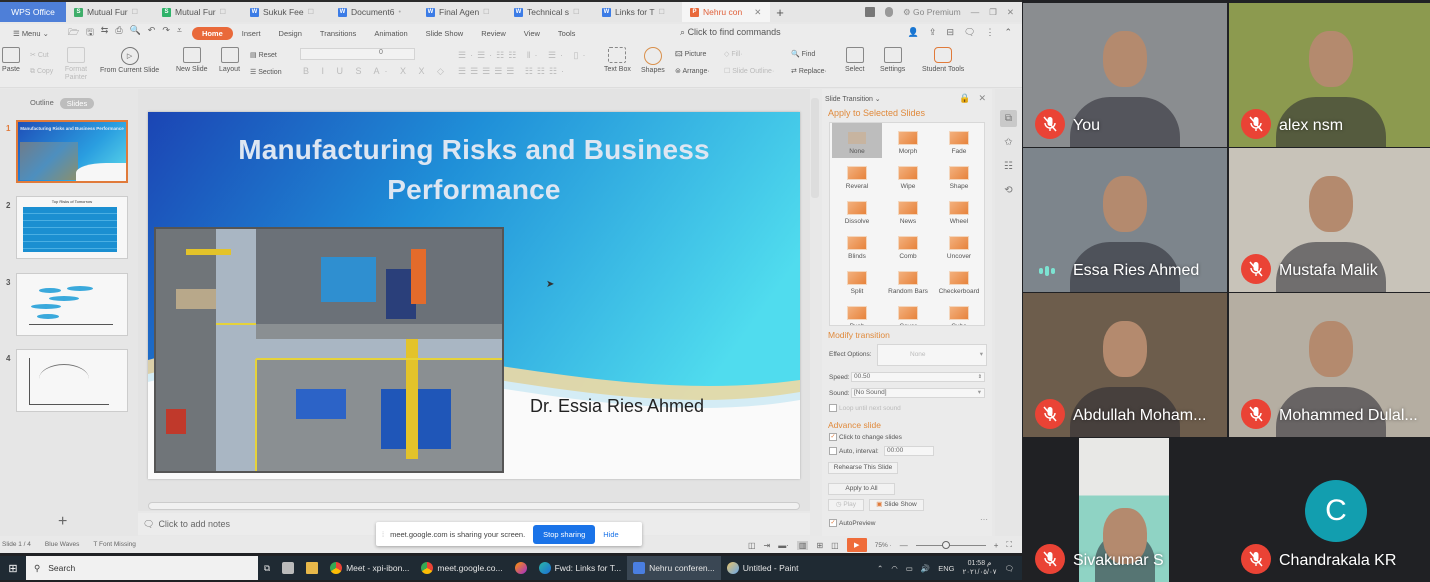 This screenshot has height=582, width=1430. What do you see at coordinates (692, 71) in the screenshot?
I see `arrange-button: ⊜ Arrange·` at bounding box center [692, 71].